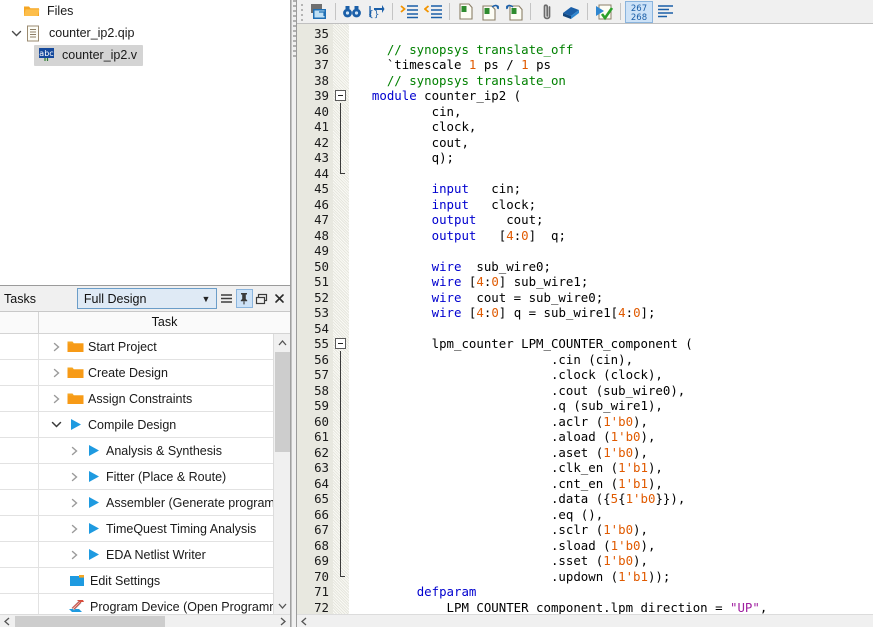 This screenshot has height=627, width=873. Describe the element at coordinates (282, 605) in the screenshot. I see `scroll-down-arrow-icon` at that location.